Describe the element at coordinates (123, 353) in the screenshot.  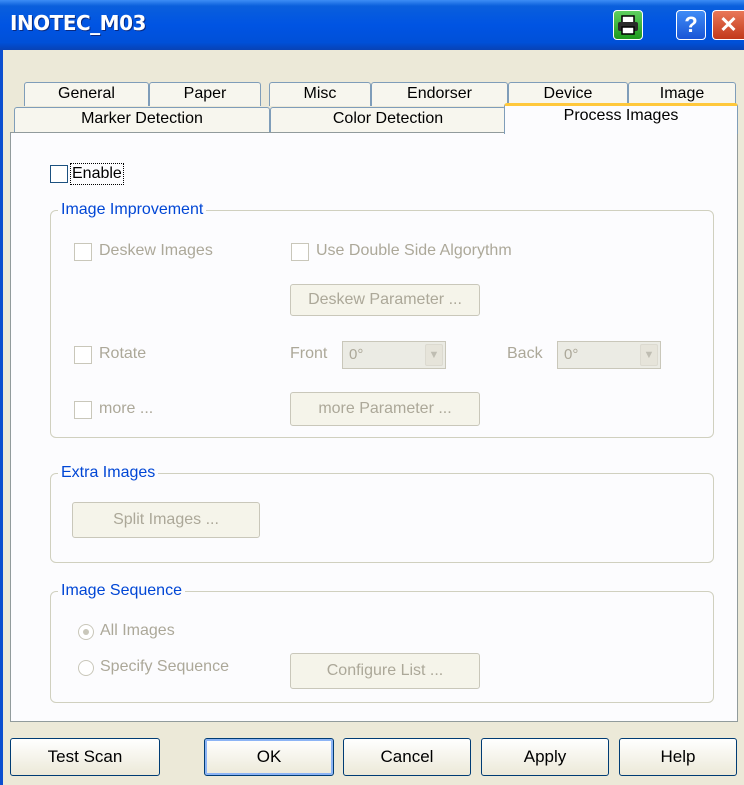
I see `rotate-label: Rotate` at that location.